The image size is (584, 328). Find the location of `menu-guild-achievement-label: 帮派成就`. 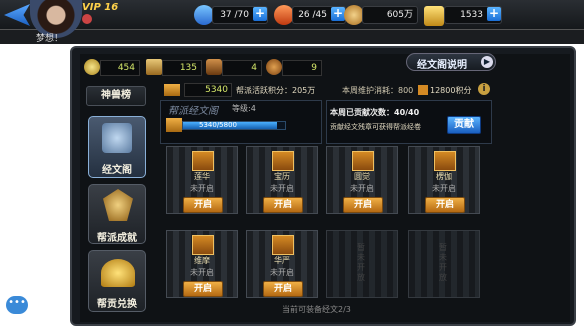

menu-guild-achievement-label: 帮派成就 is located at coordinates (117, 238).